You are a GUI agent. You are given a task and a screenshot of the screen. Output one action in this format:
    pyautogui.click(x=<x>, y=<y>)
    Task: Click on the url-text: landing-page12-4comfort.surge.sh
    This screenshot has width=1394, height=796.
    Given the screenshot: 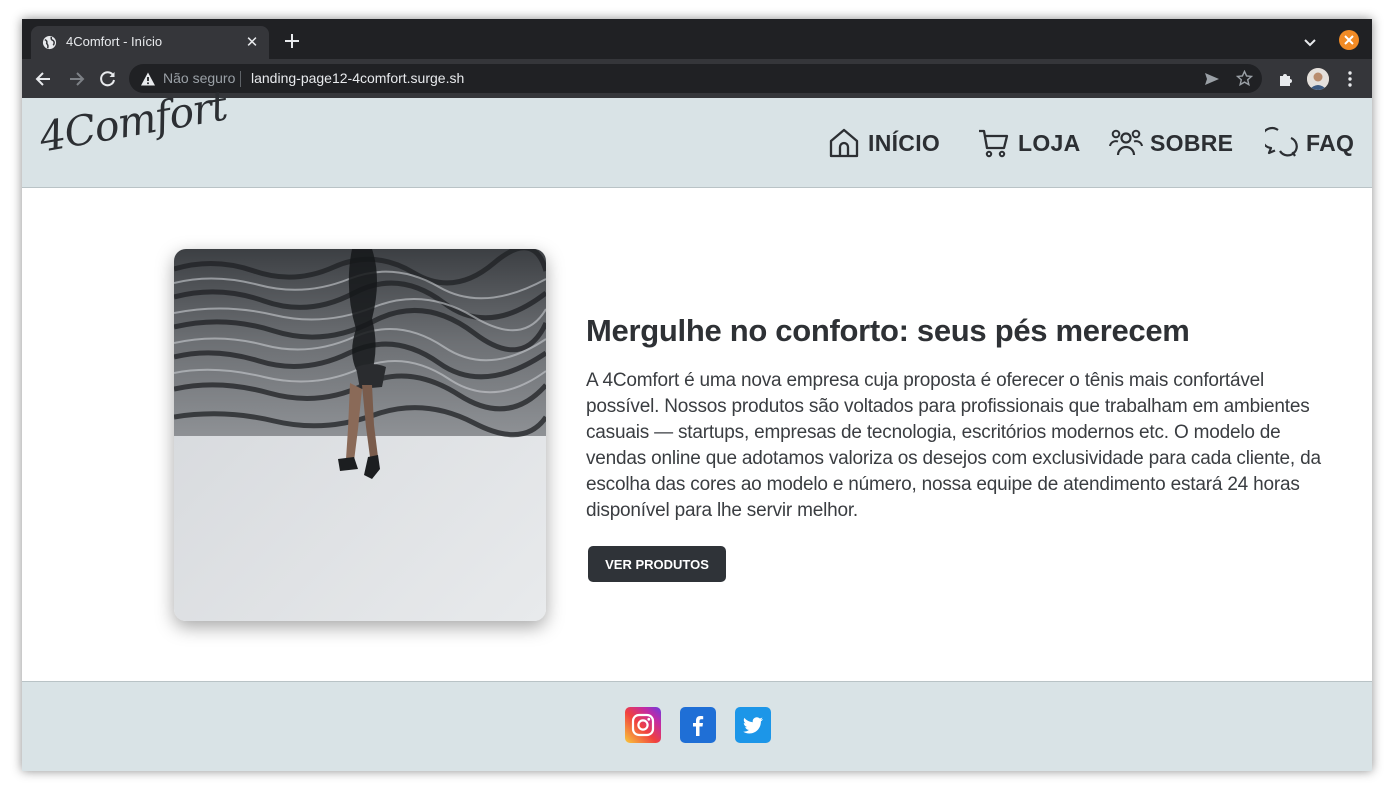 What is the action you would take?
    pyautogui.click(x=357, y=78)
    